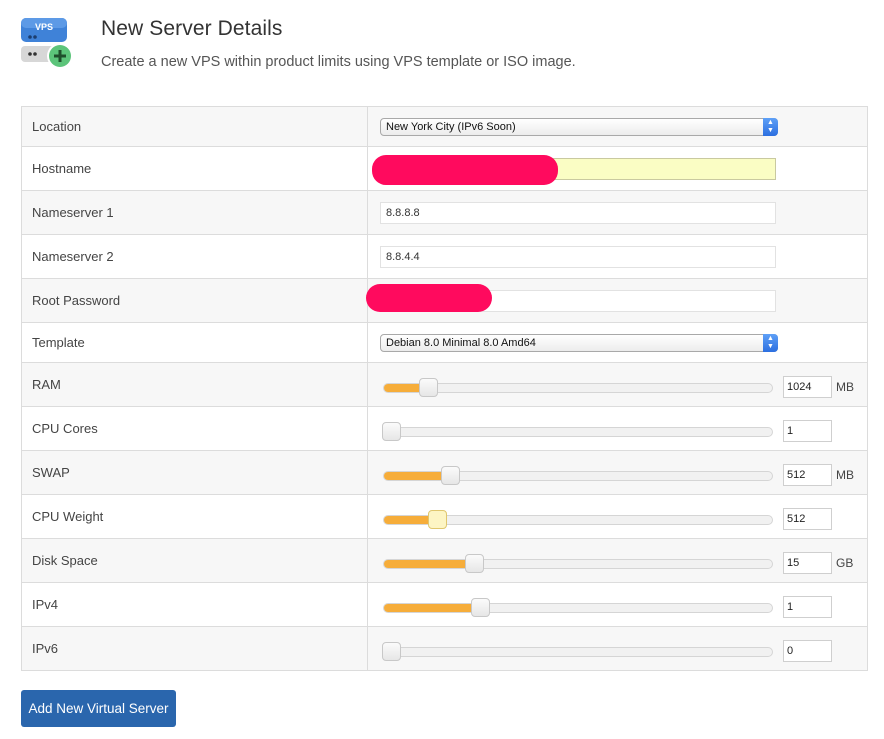  Describe the element at coordinates (807, 387) in the screenshot. I see `ram-input: 1024` at that location.